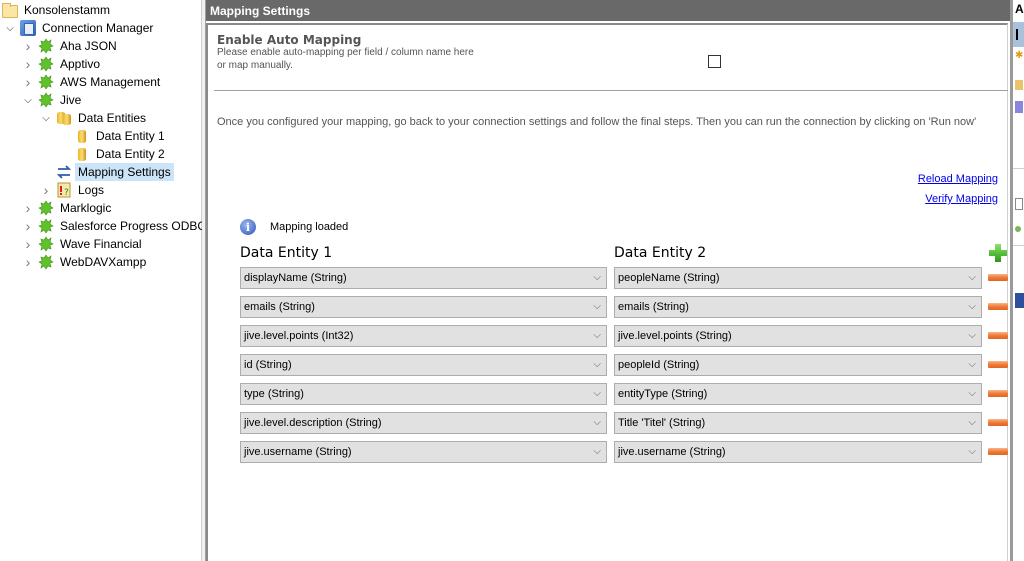  What do you see at coordinates (115, 226) in the screenshot?
I see `tree-item: › Salesforce Progress ODBC` at bounding box center [115, 226].